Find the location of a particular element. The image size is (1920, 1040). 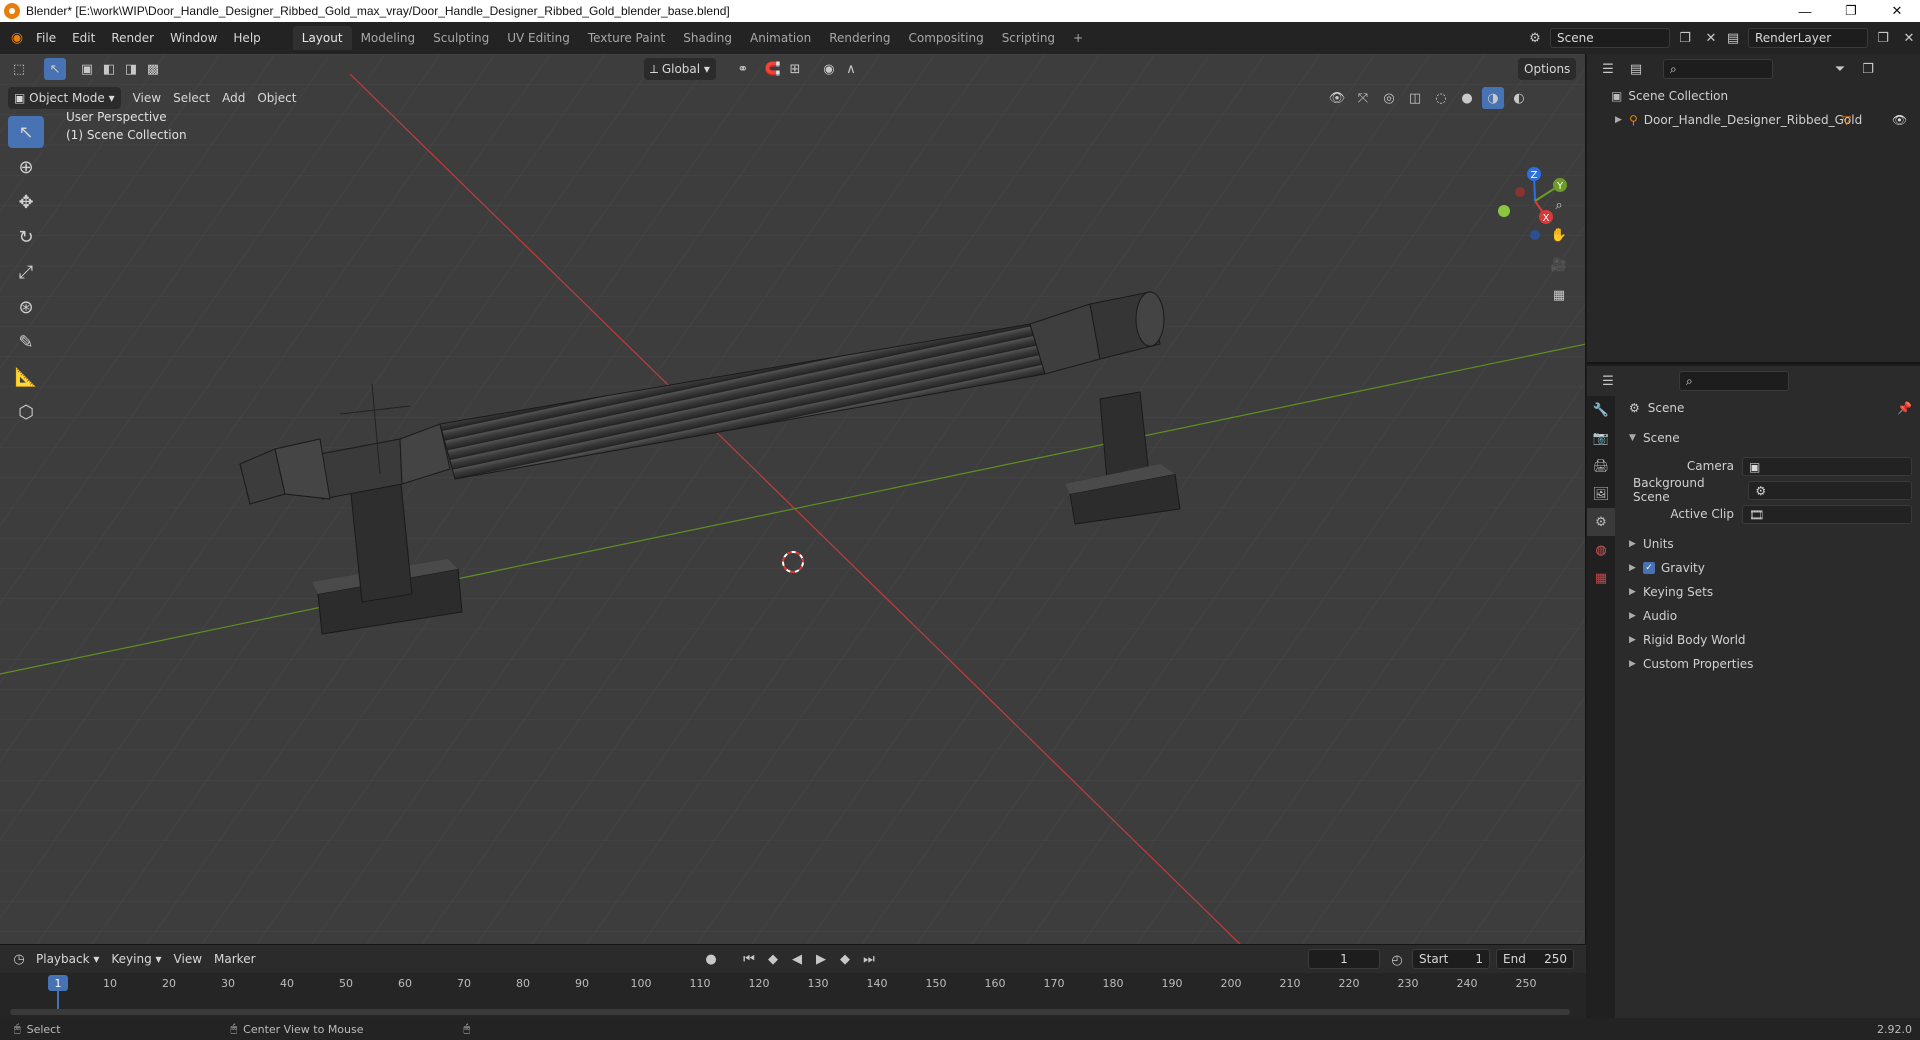

pin-icon: 📌 is located at coordinates (1904, 408).